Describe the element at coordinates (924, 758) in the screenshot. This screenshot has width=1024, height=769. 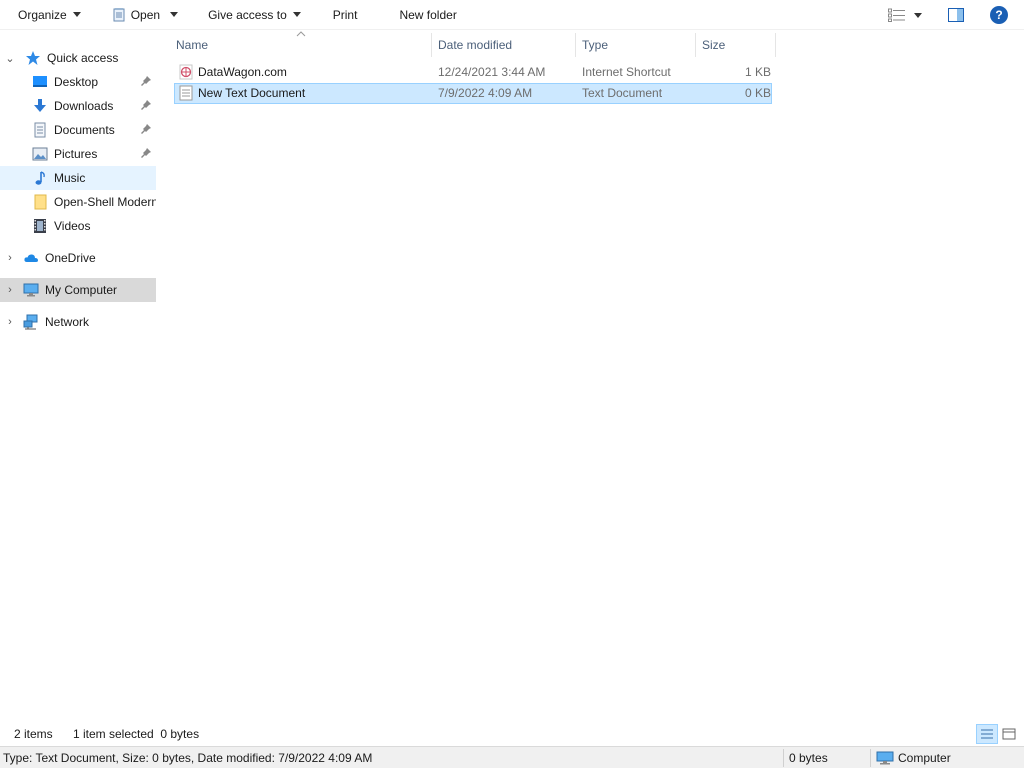
I see `status-location-label: Computer` at that location.